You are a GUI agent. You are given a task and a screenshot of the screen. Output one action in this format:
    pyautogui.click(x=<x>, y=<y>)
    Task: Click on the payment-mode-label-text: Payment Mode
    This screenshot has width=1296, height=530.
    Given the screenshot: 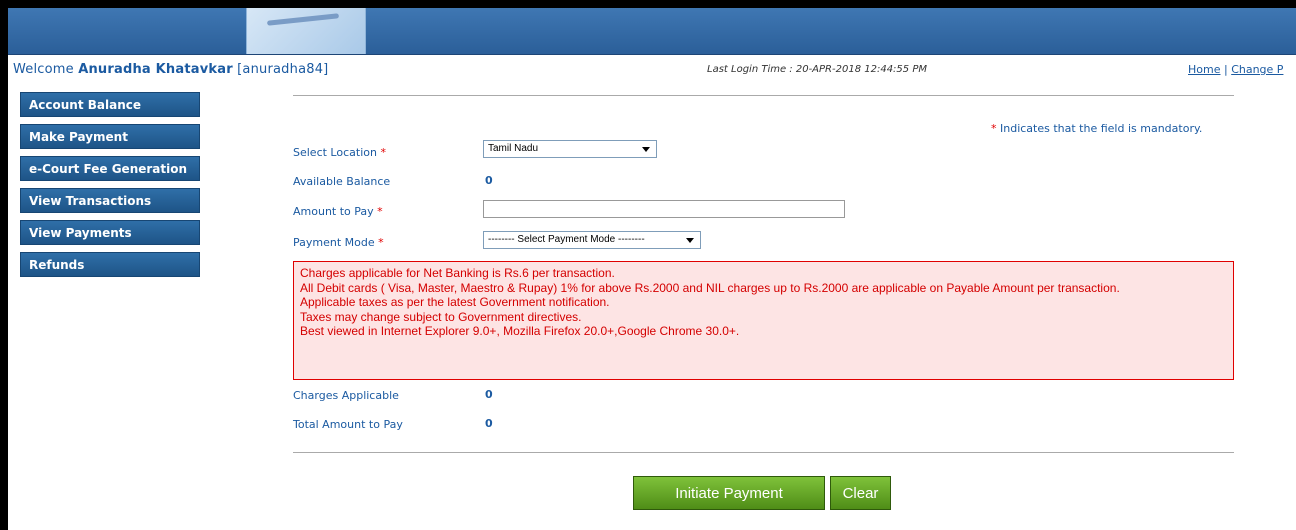 What is the action you would take?
    pyautogui.click(x=334, y=242)
    